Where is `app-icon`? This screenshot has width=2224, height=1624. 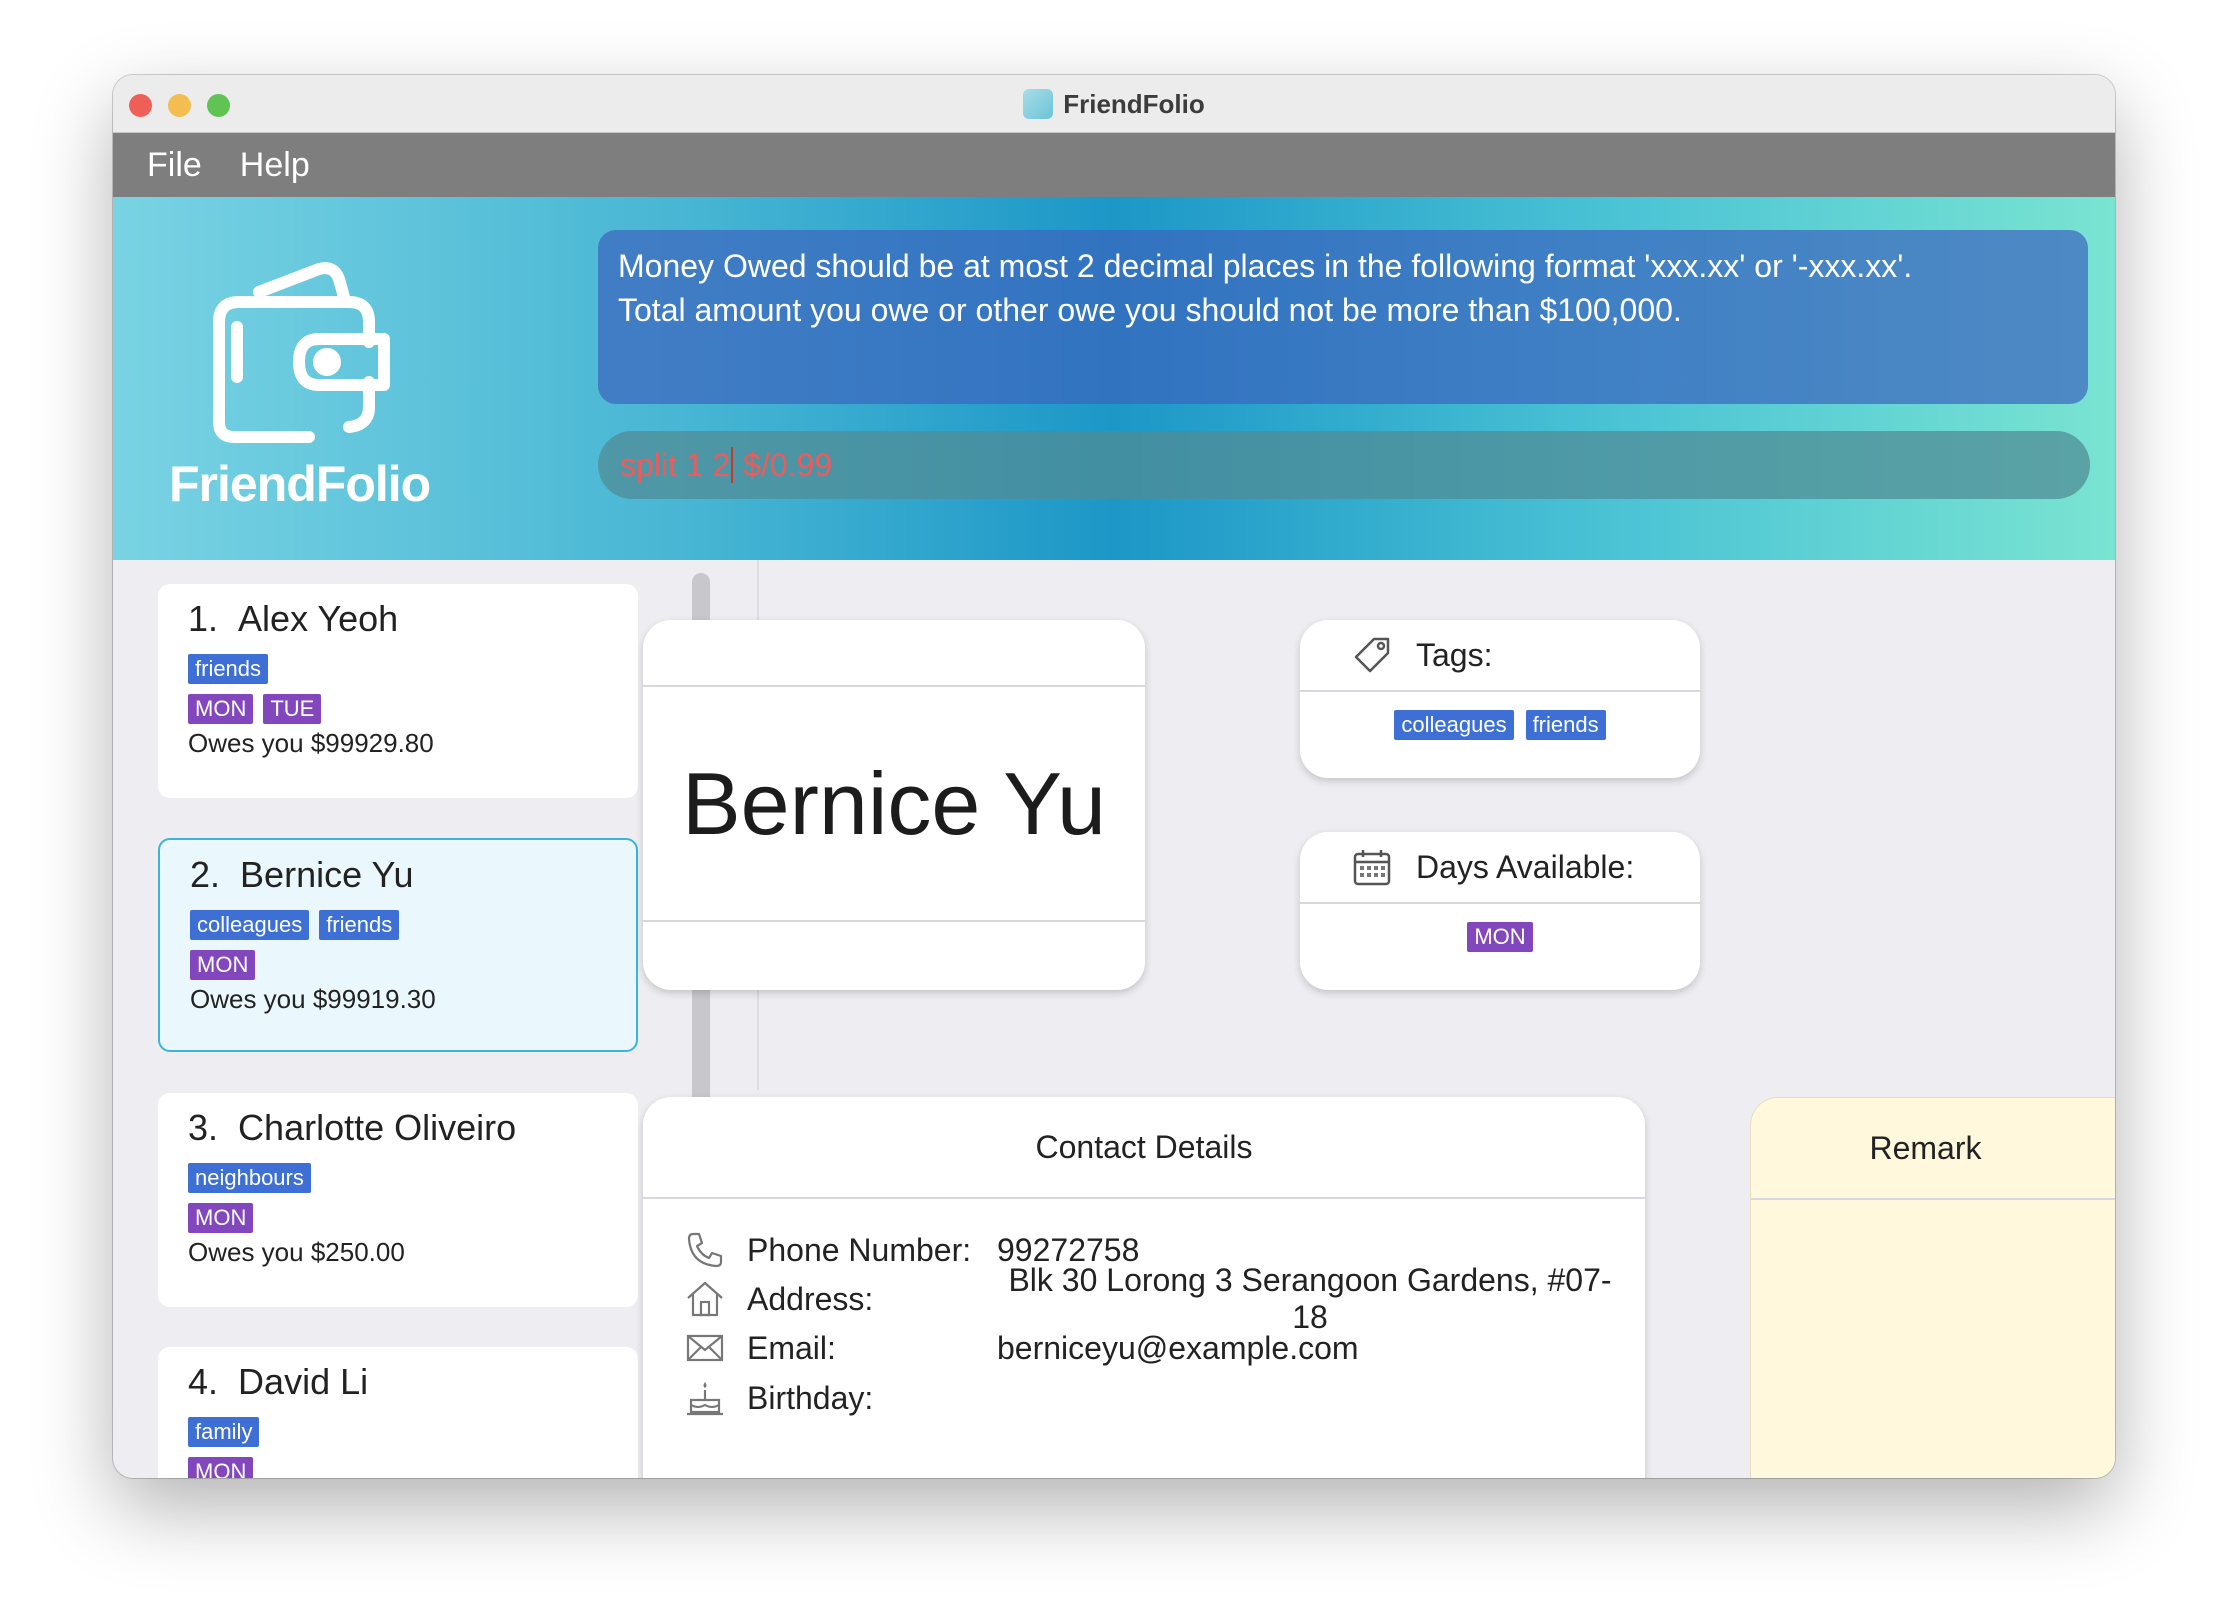
app-icon is located at coordinates (1038, 104).